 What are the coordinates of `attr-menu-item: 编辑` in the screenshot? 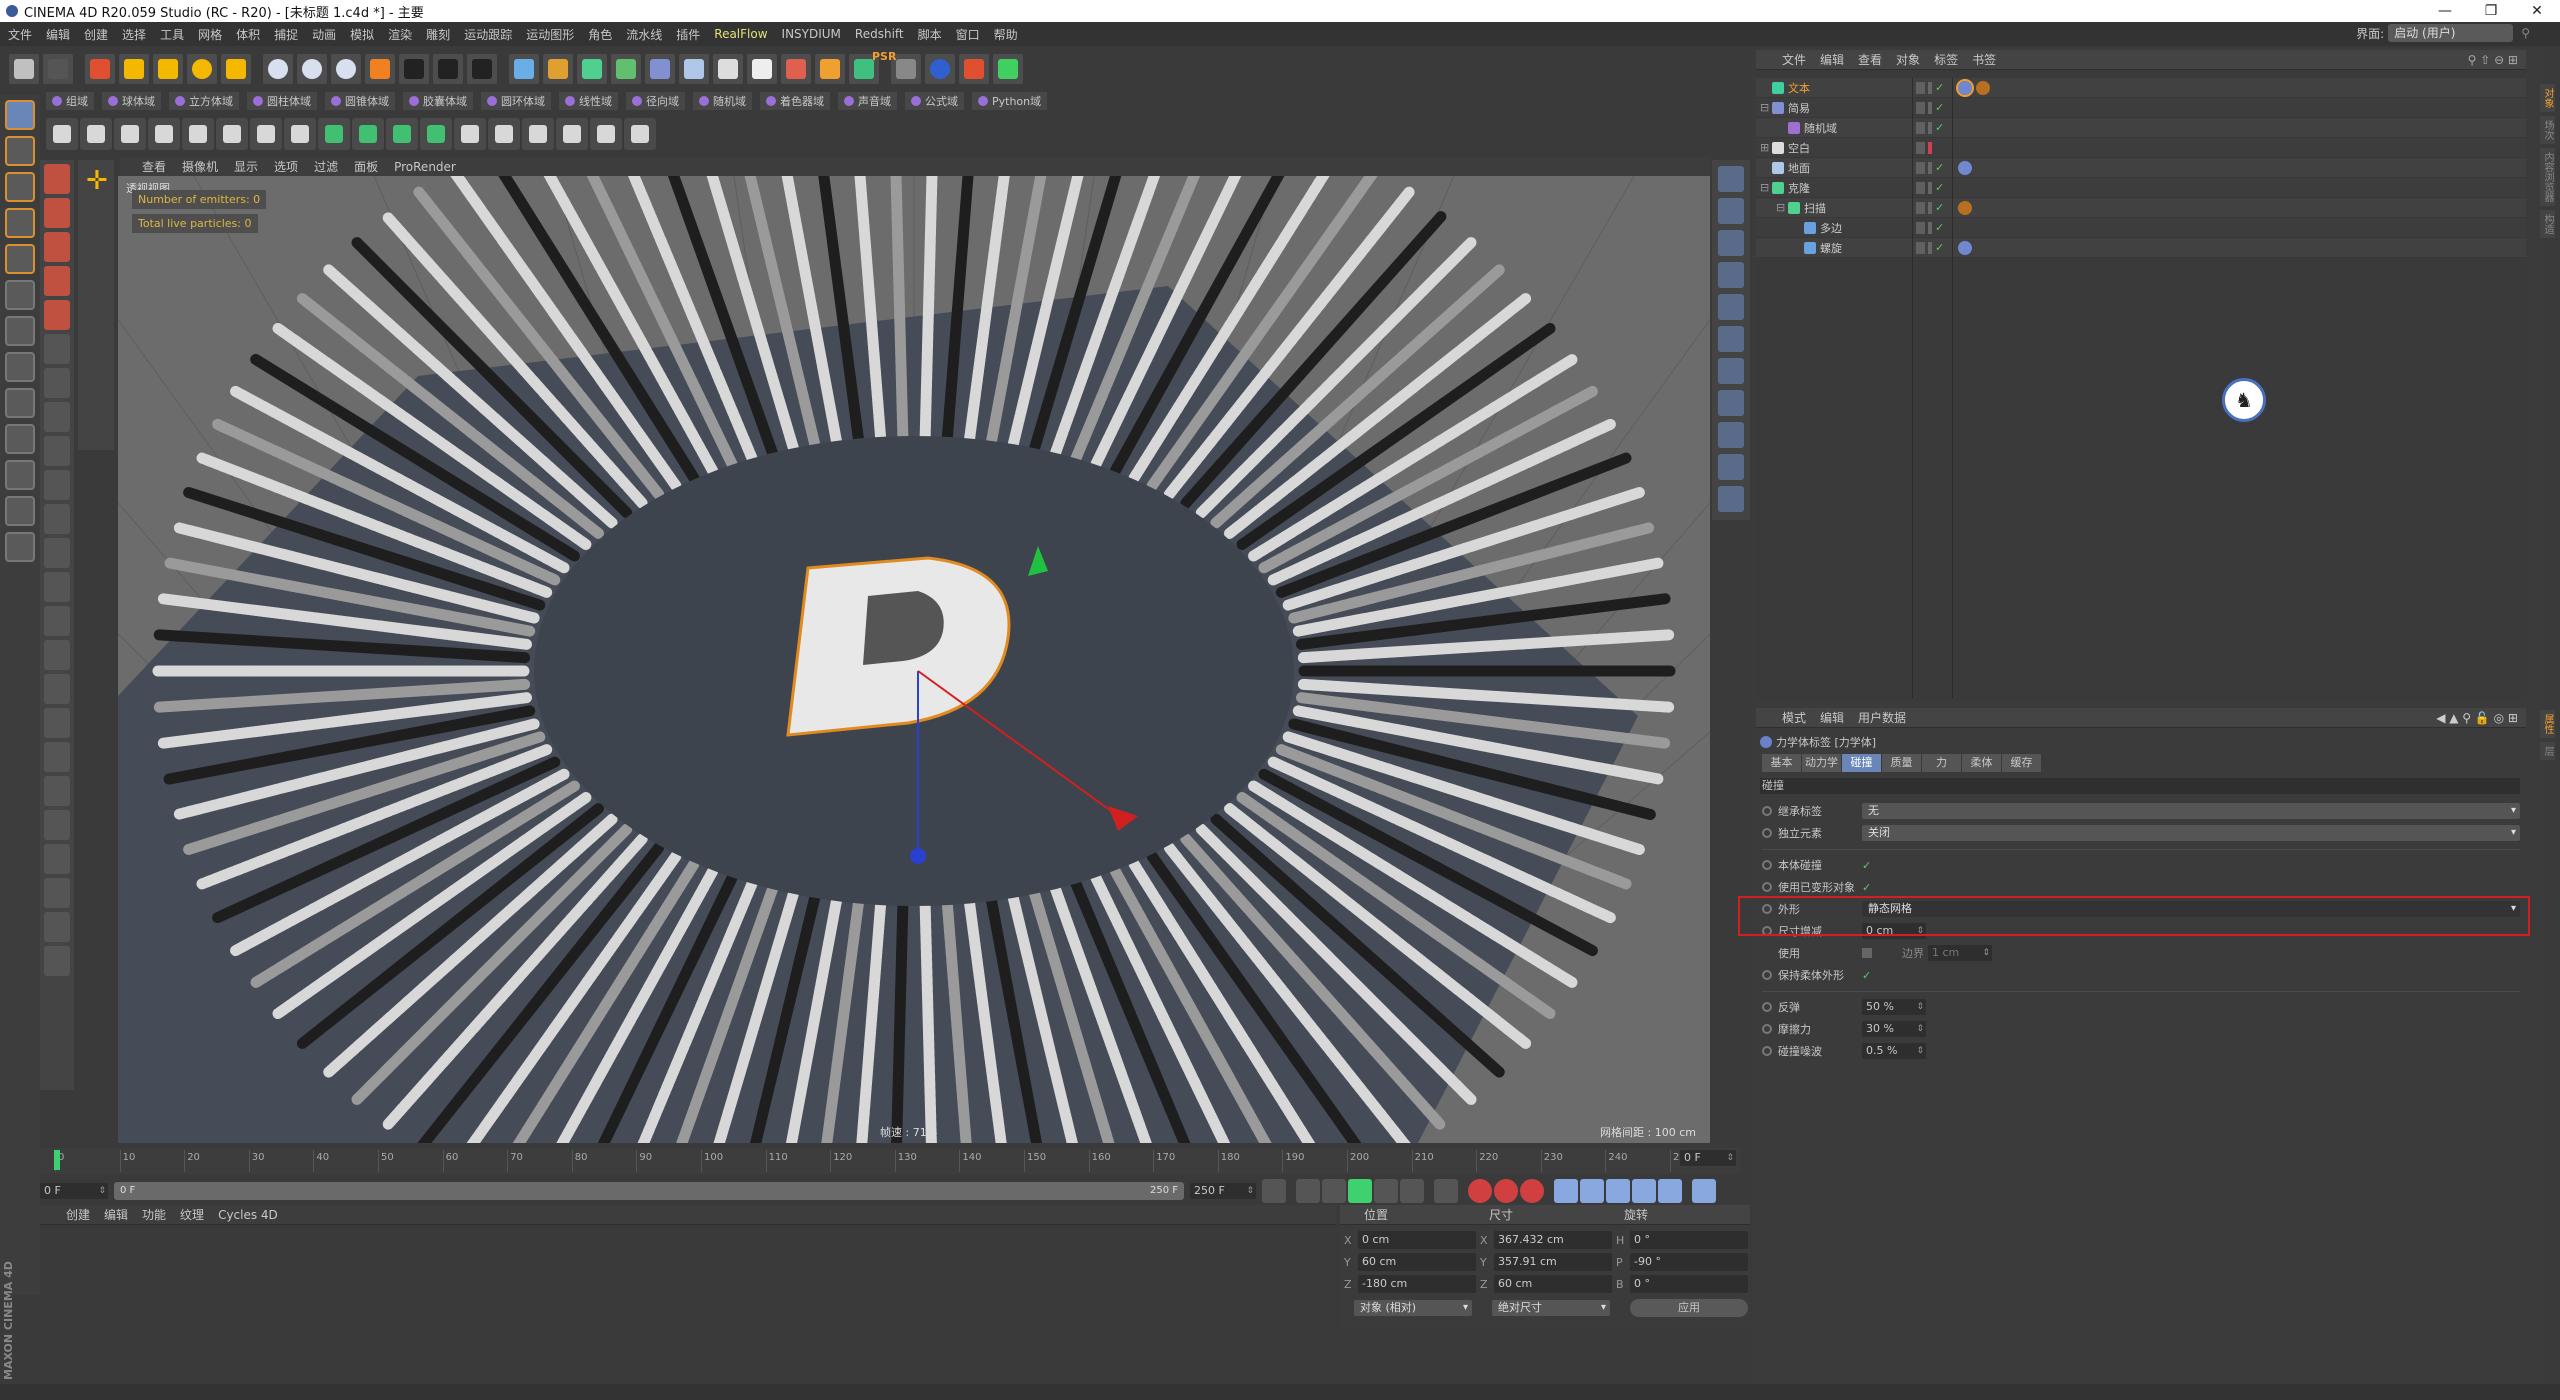 It's located at (1832, 717).